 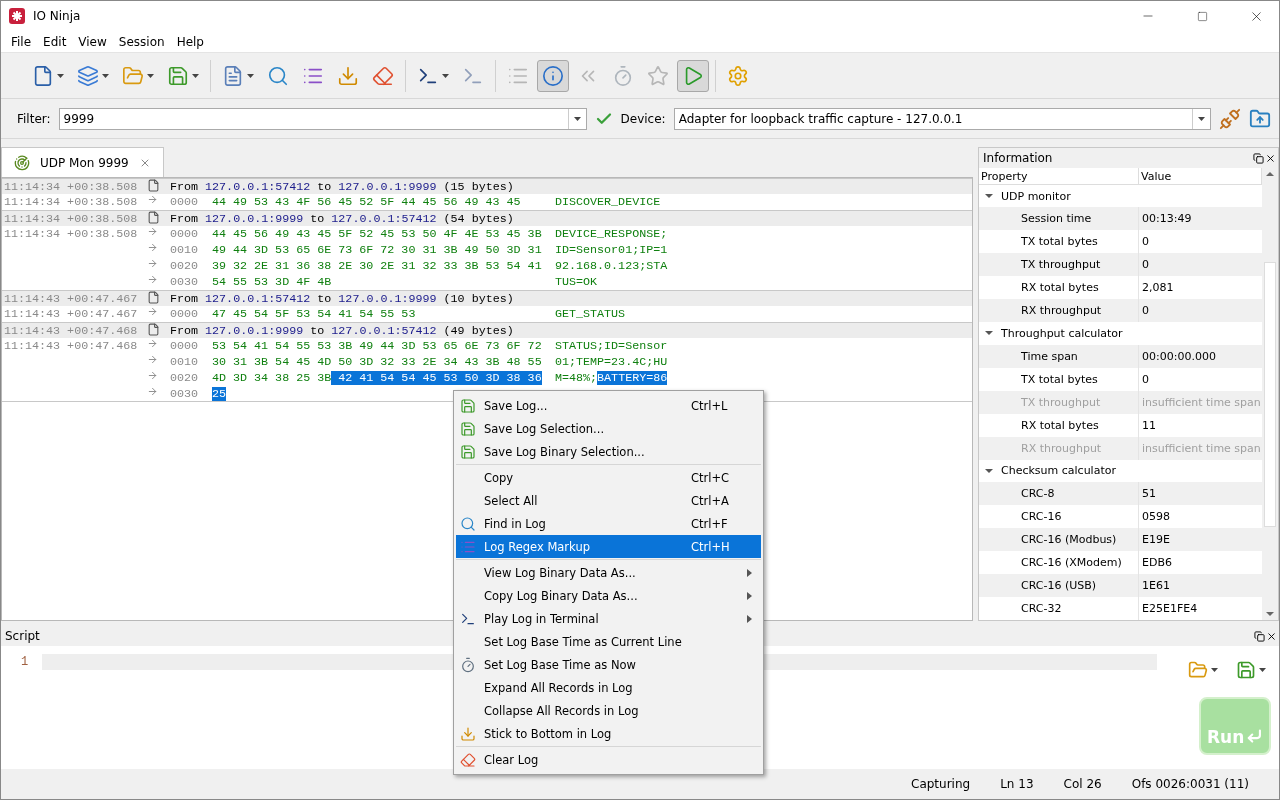 I want to click on menu-item: File, so click(x=21, y=41).